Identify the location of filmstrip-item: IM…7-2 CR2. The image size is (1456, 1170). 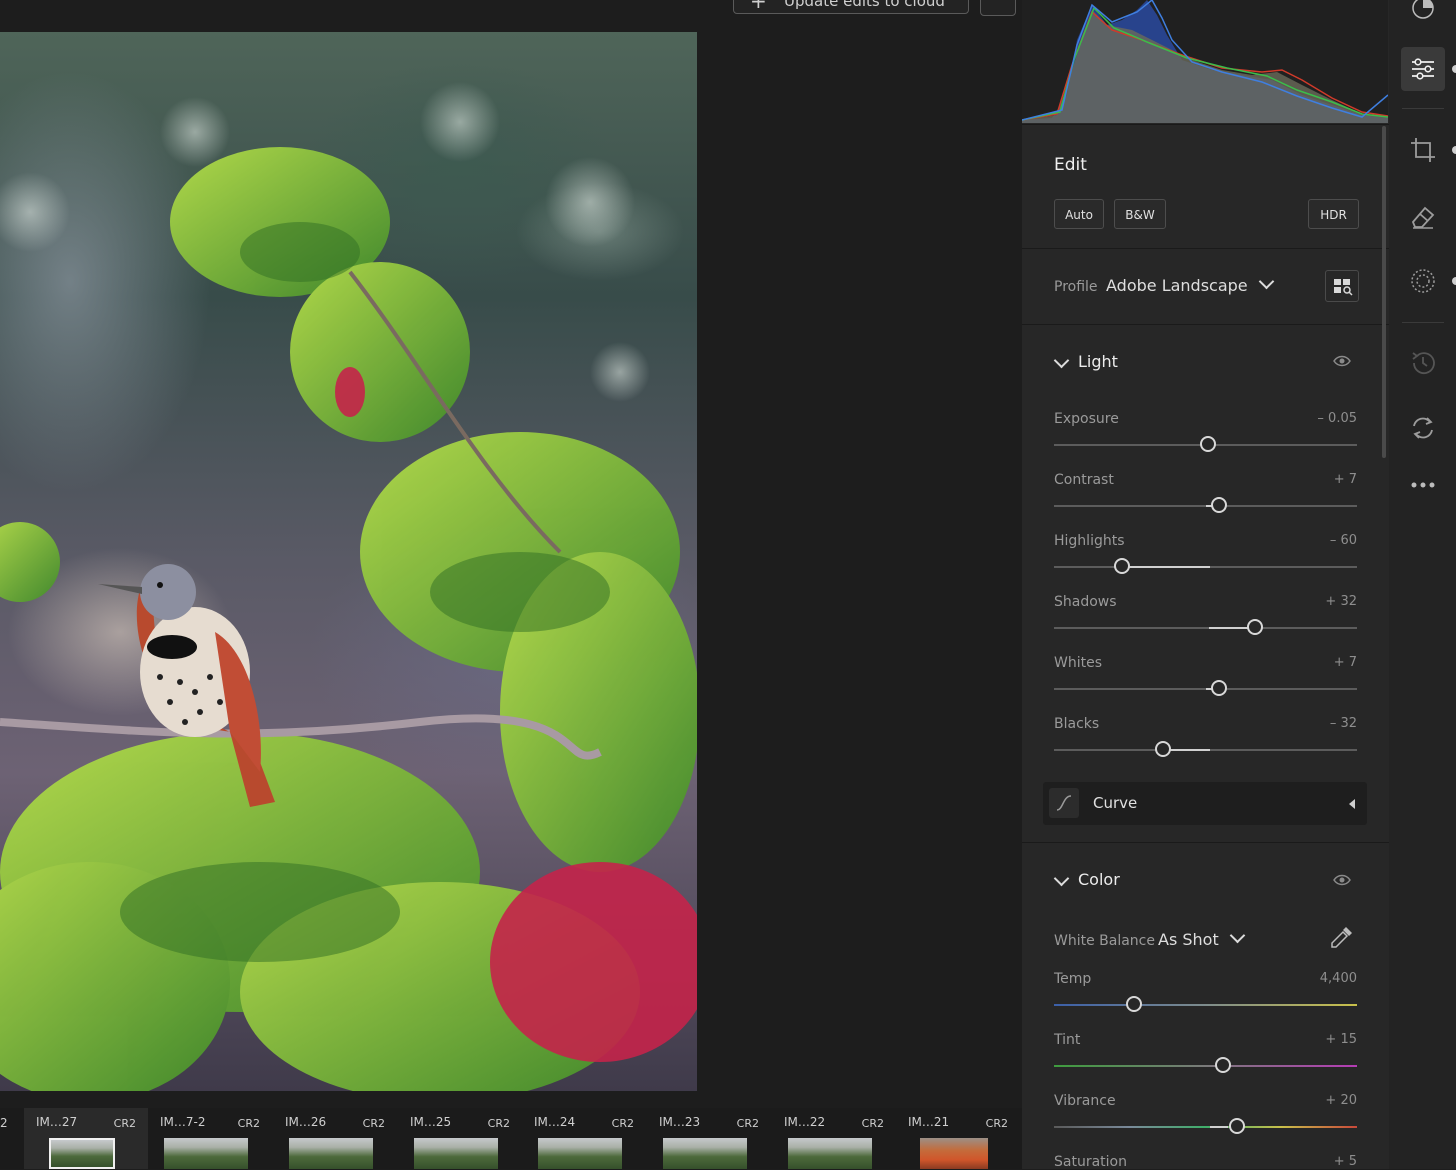
(210, 1138).